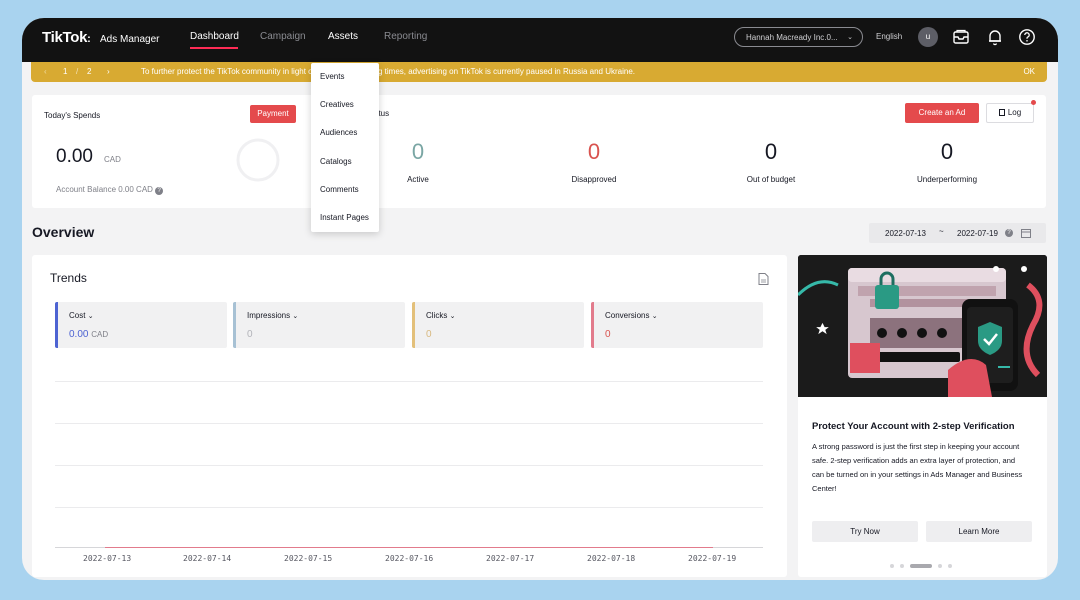  I want to click on create-ad-button: Create an Ad, so click(942, 113).